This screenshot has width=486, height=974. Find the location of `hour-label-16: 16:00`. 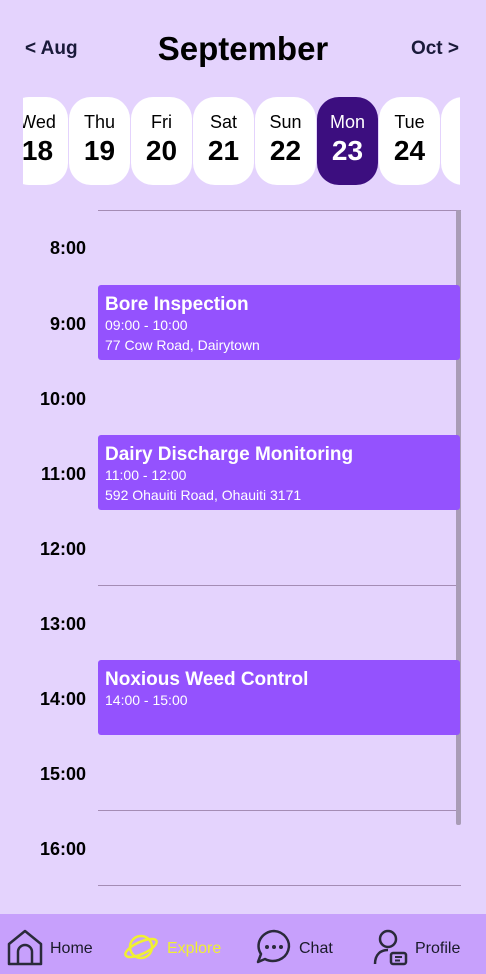

hour-label-16: 16:00 is located at coordinates (62, 849).